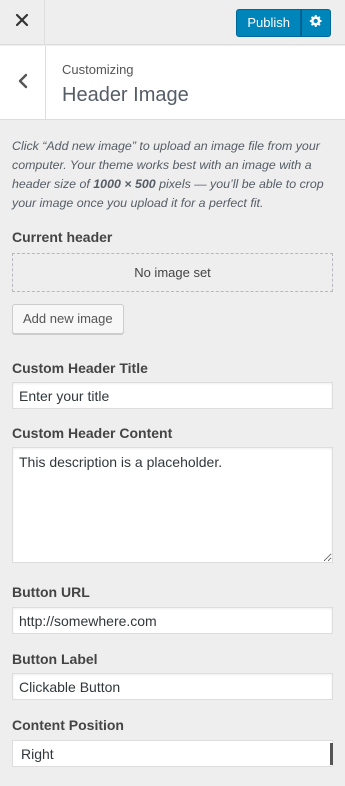 The width and height of the screenshot is (345, 786). I want to click on content-position-value: Right, so click(37, 753).